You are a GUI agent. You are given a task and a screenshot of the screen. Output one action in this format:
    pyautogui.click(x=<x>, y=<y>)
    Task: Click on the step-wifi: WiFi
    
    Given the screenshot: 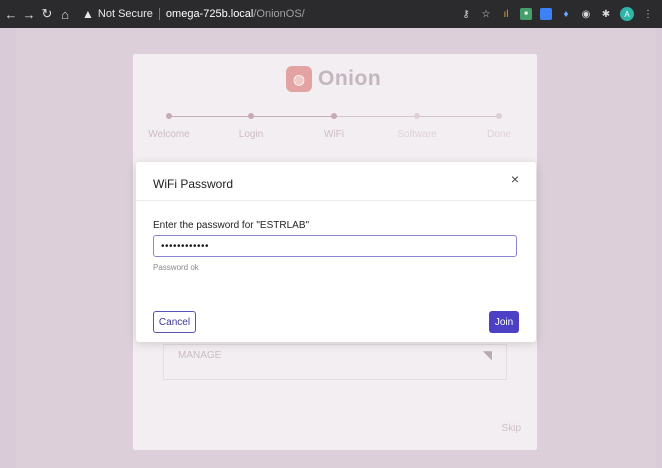 What is the action you would take?
    pyautogui.click(x=334, y=126)
    